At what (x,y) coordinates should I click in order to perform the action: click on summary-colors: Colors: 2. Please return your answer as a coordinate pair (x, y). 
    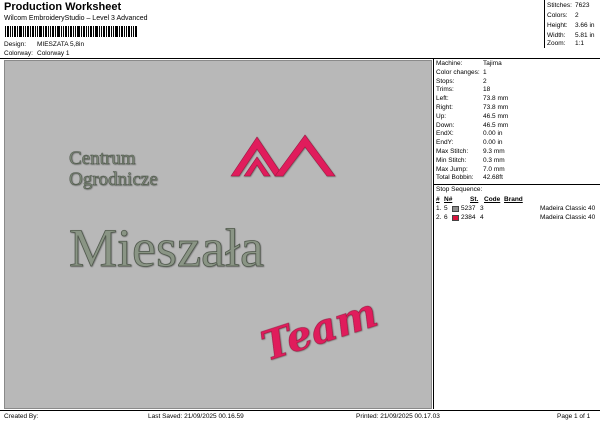
    Looking at the image, I should click on (573, 16).